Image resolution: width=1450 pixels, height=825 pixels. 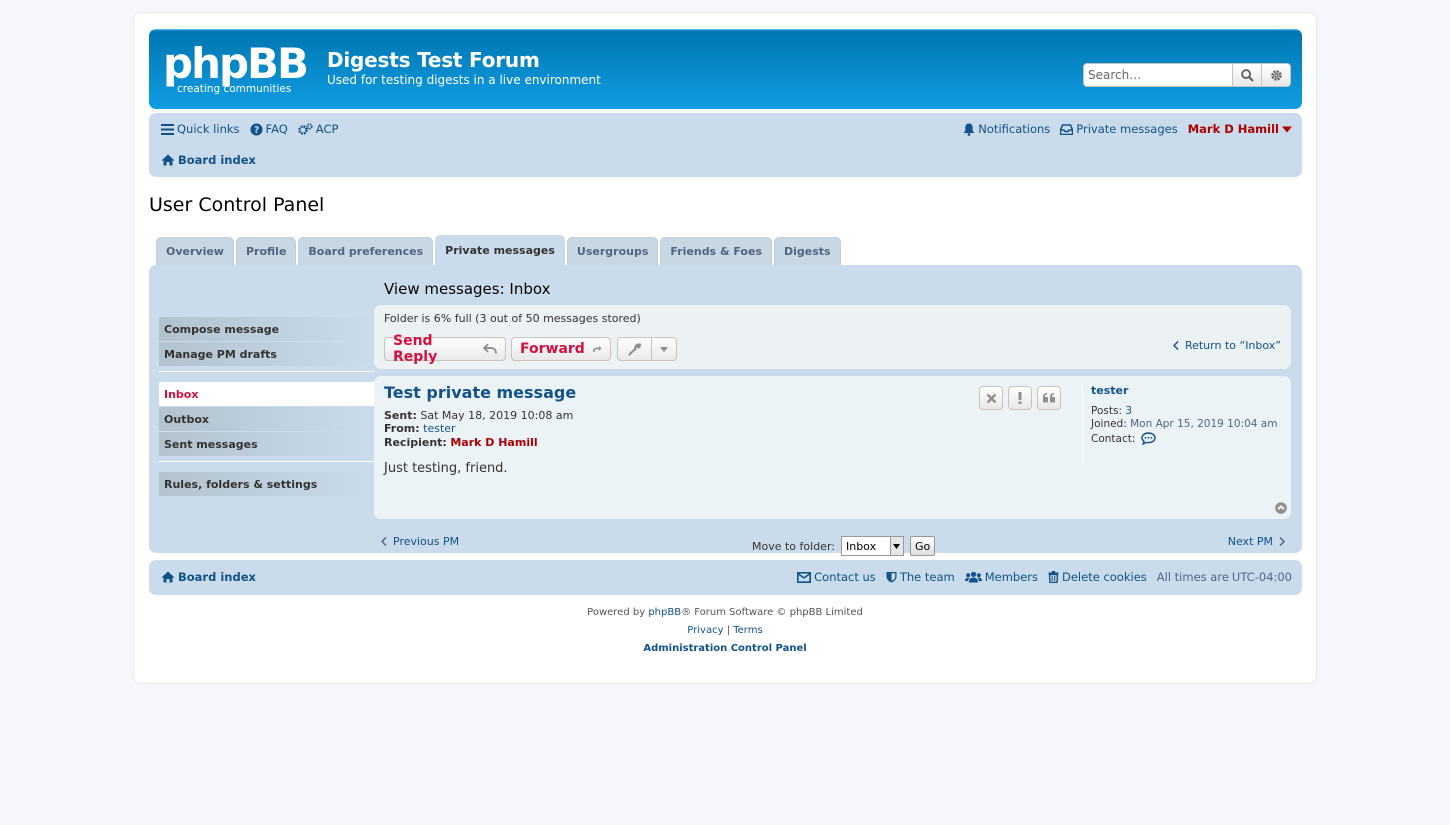 What do you see at coordinates (268, 129) in the screenshot?
I see `faq-link: ? FAQ` at bounding box center [268, 129].